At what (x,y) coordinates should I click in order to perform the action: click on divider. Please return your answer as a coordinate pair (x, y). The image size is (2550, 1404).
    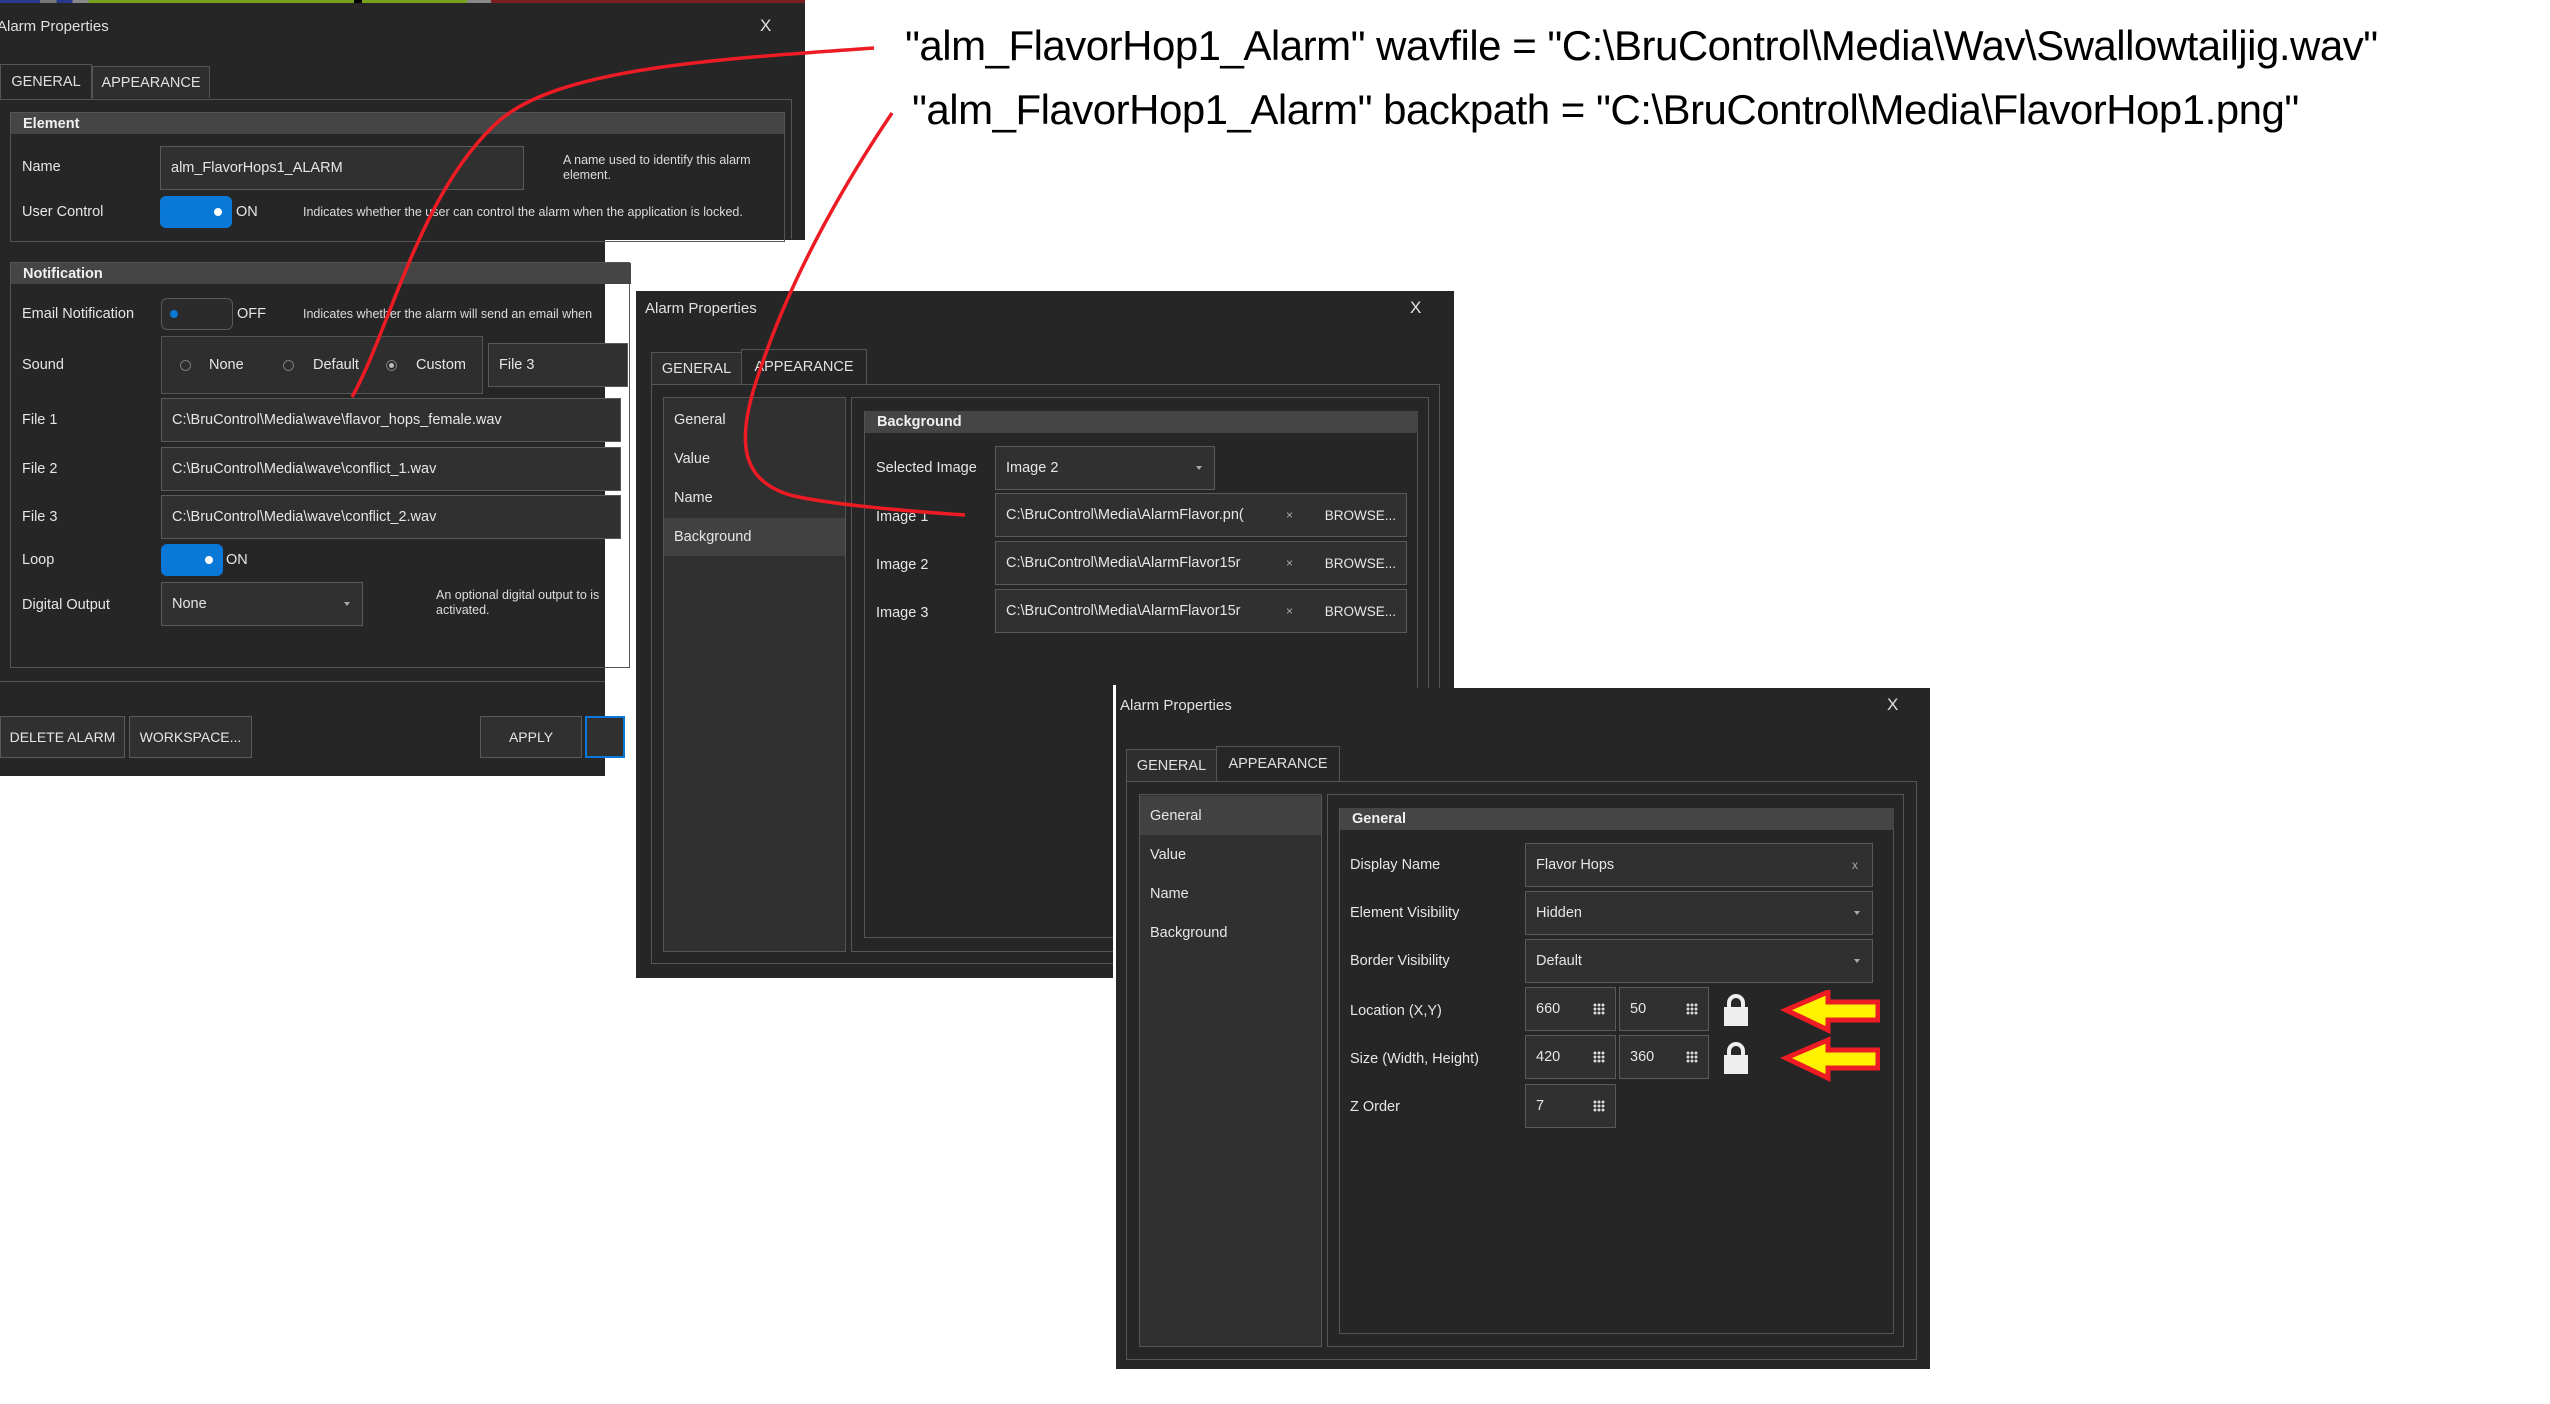
    Looking at the image, I should click on (302, 681).